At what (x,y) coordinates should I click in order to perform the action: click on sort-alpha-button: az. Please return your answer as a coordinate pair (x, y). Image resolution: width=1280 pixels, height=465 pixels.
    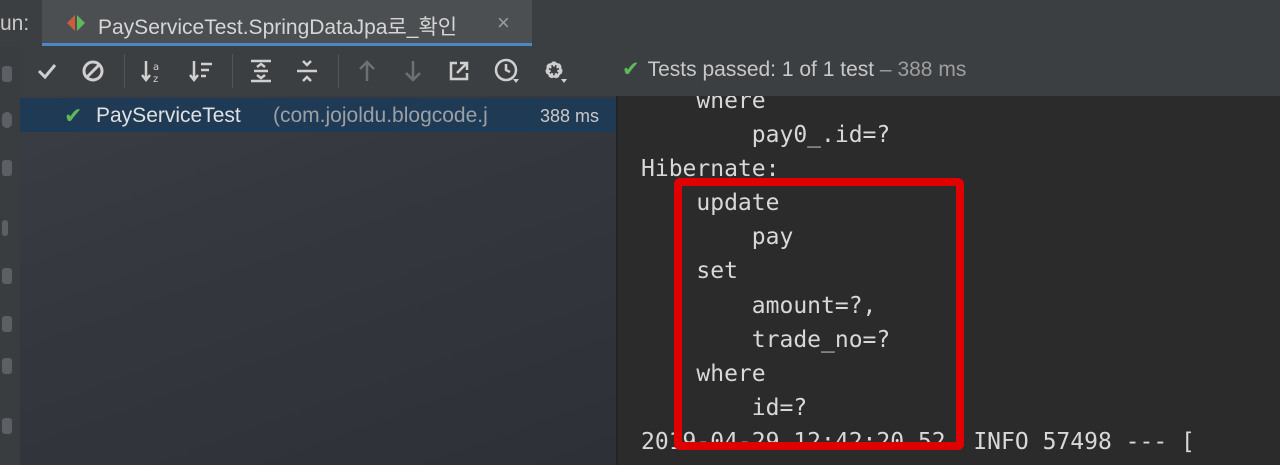
    Looking at the image, I should click on (153, 71).